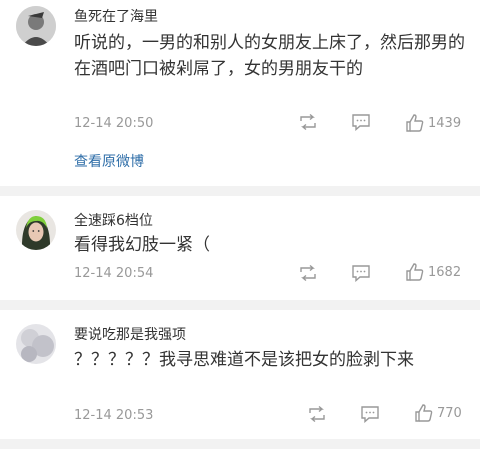 The image size is (480, 449). What do you see at coordinates (244, 360) in the screenshot?
I see `comment-text: ？？？？？我寻思难道不是该把女的脸剥下来` at bounding box center [244, 360].